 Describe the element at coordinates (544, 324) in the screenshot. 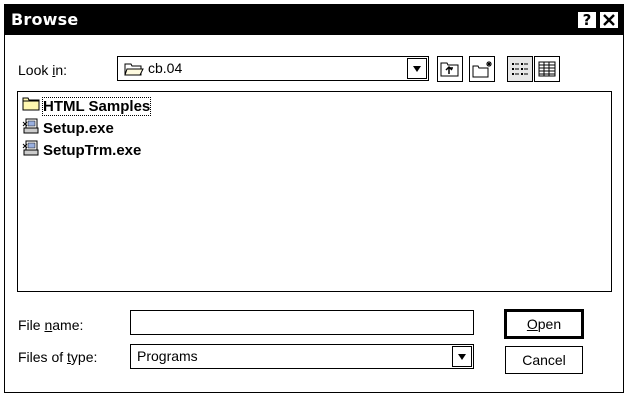

I see `open-button: Open` at that location.